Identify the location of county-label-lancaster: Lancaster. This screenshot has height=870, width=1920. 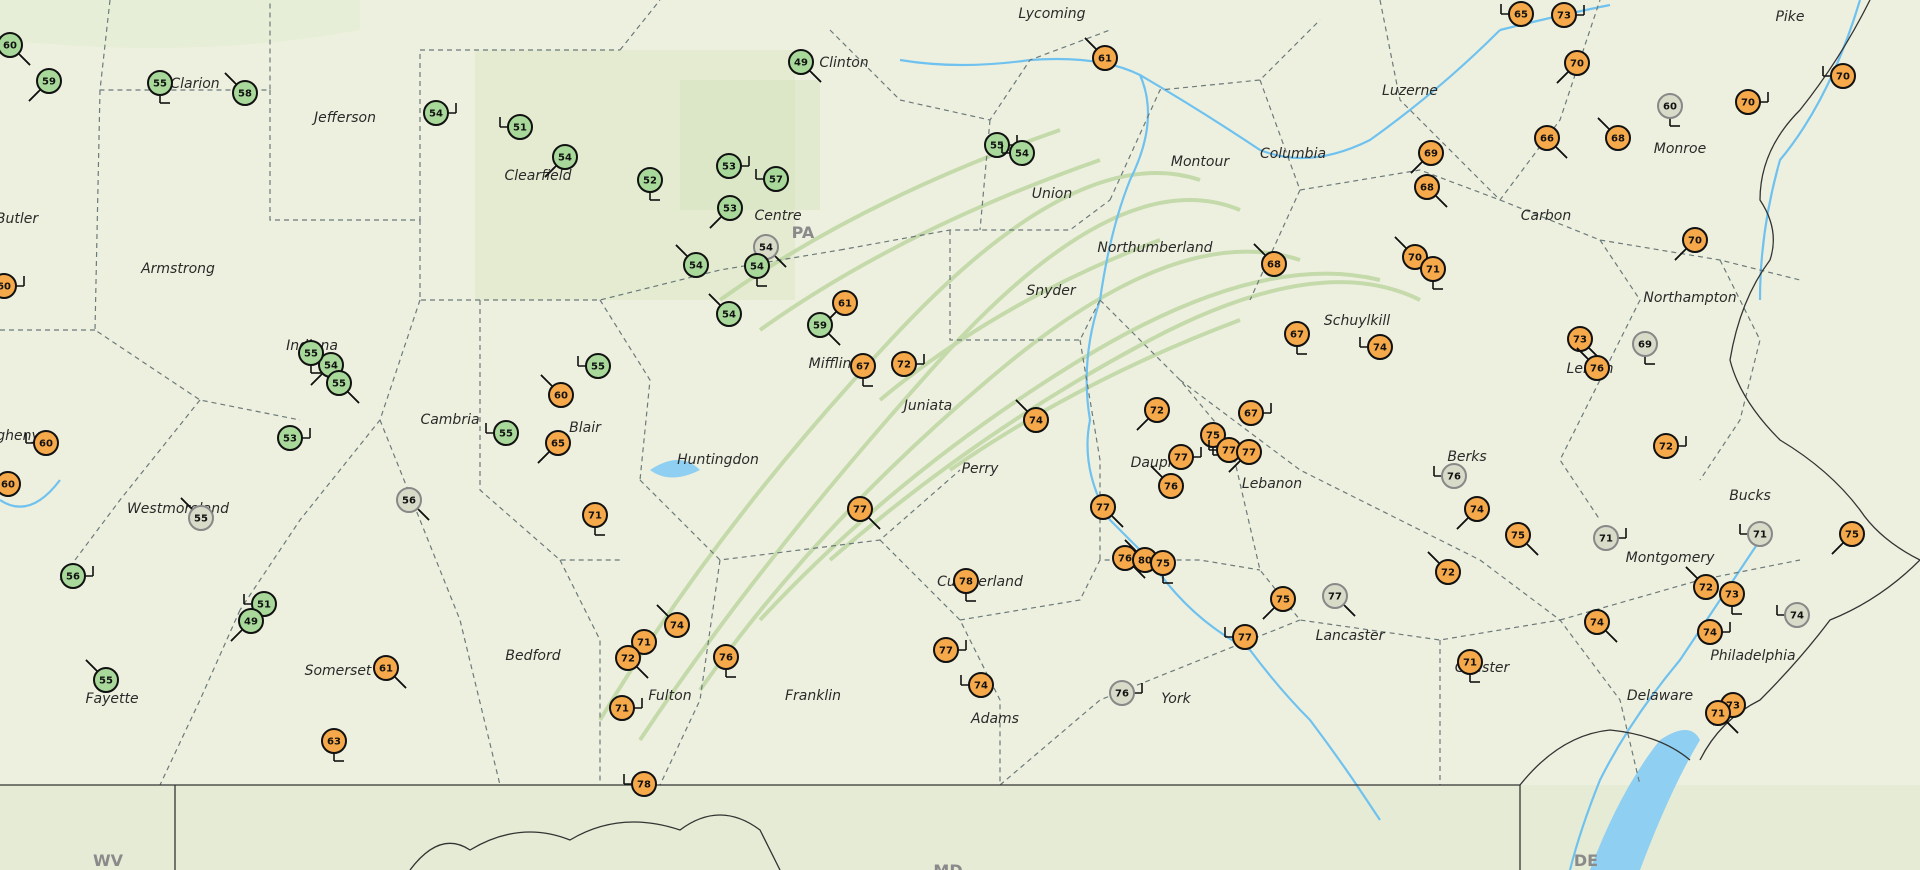
(1351, 636).